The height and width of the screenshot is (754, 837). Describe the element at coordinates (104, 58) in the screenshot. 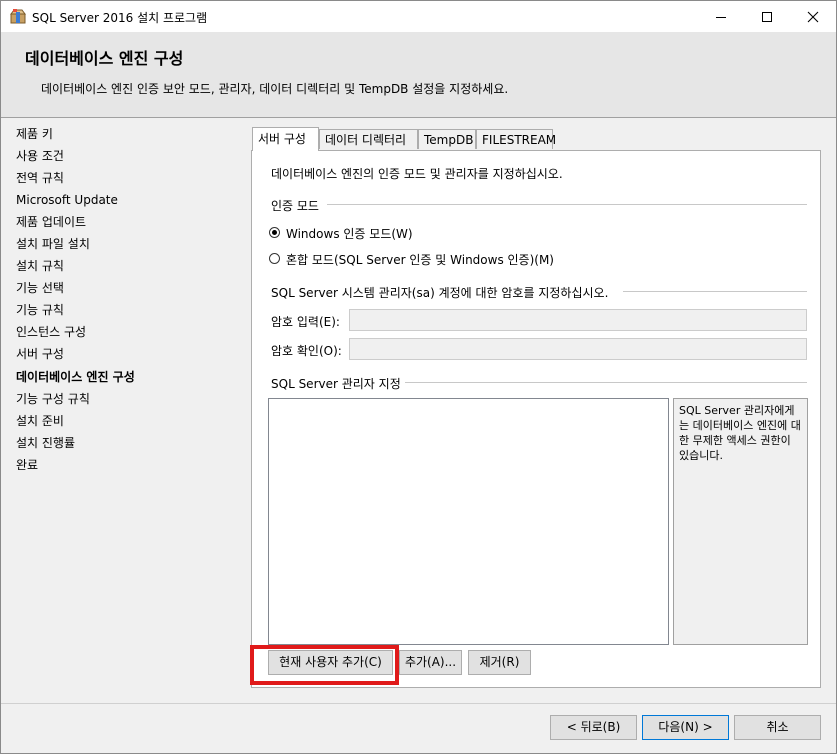

I see `page-title: 데이터베이스 엔진 구성` at that location.